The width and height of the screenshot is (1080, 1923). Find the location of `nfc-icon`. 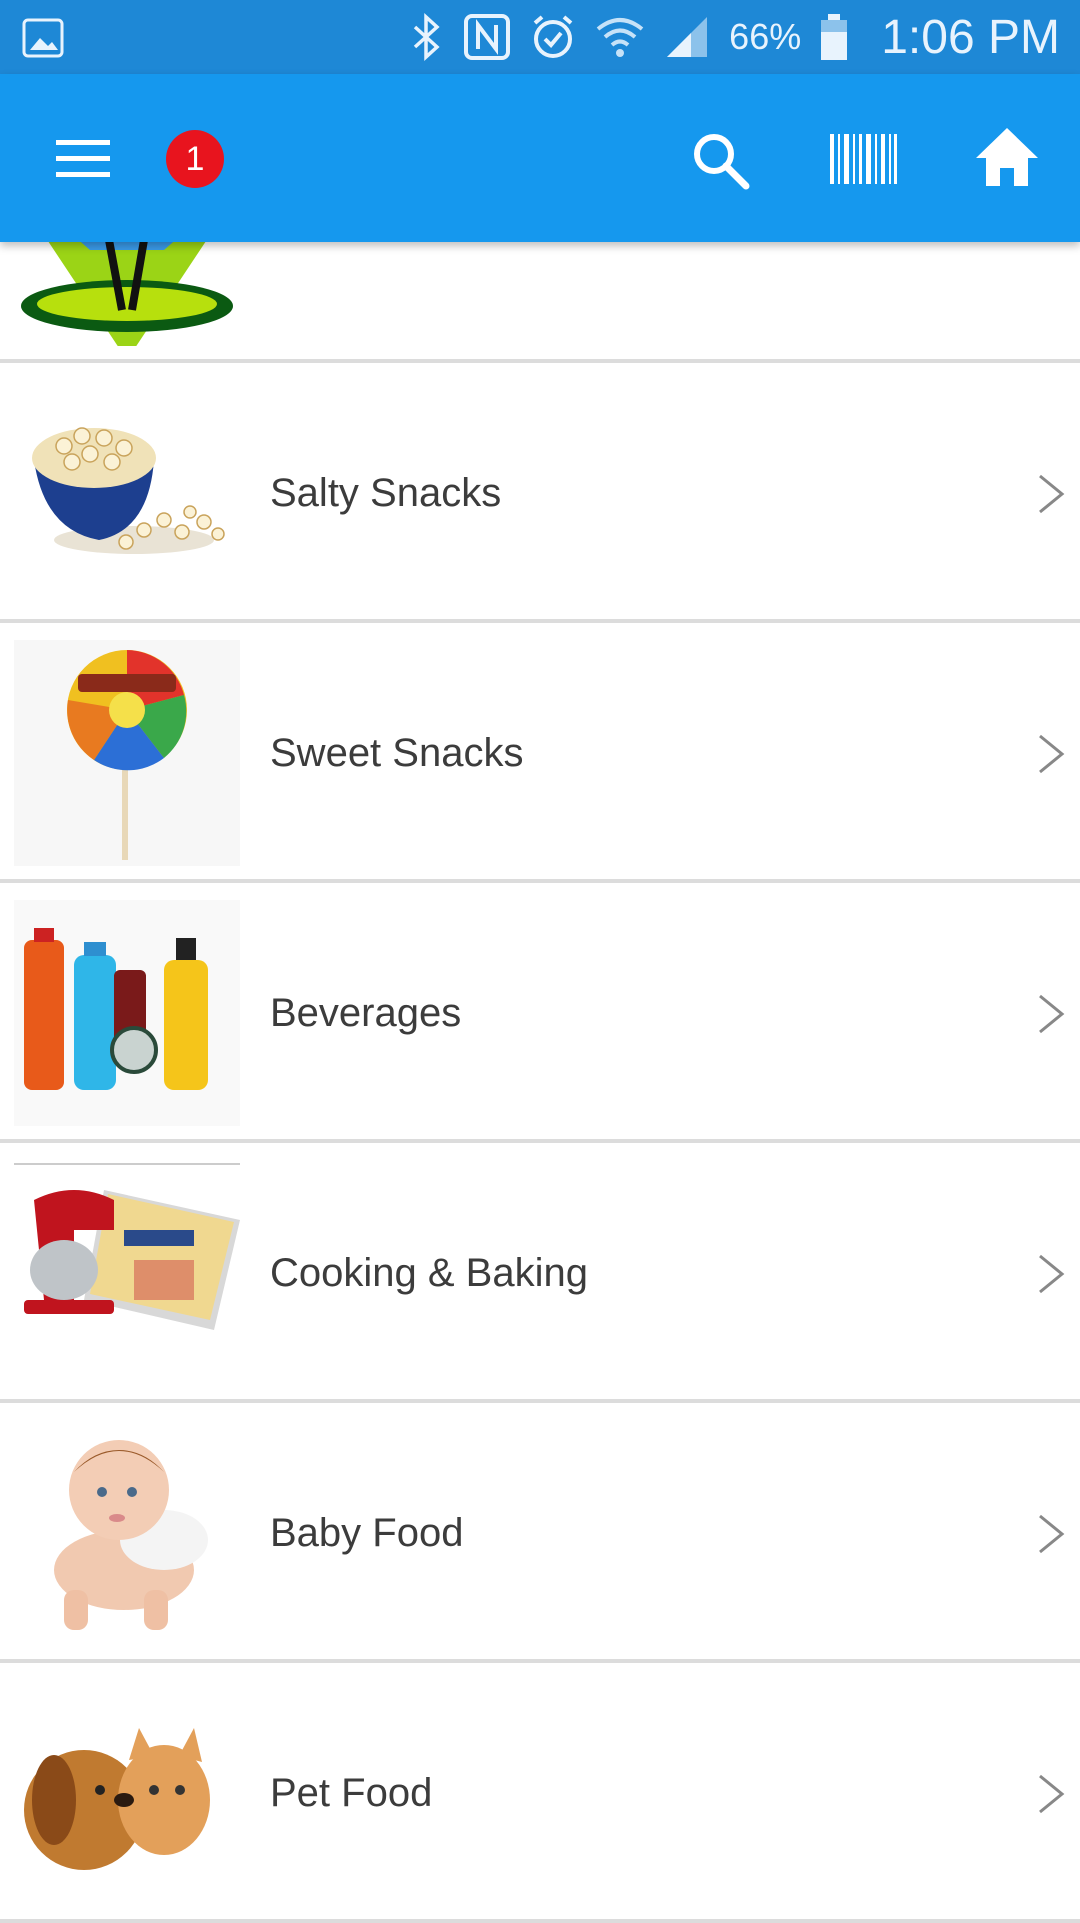

nfc-icon is located at coordinates (487, 37).